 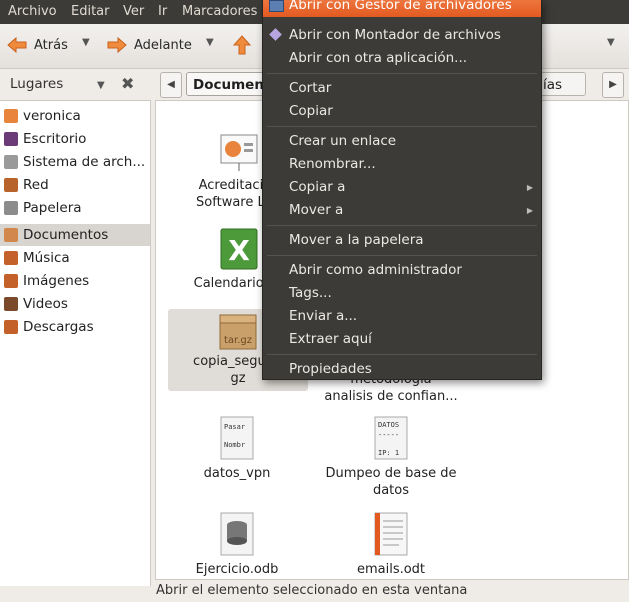 What do you see at coordinates (127, 83) in the screenshot?
I see `close-sidebar-icon: ✖` at bounding box center [127, 83].